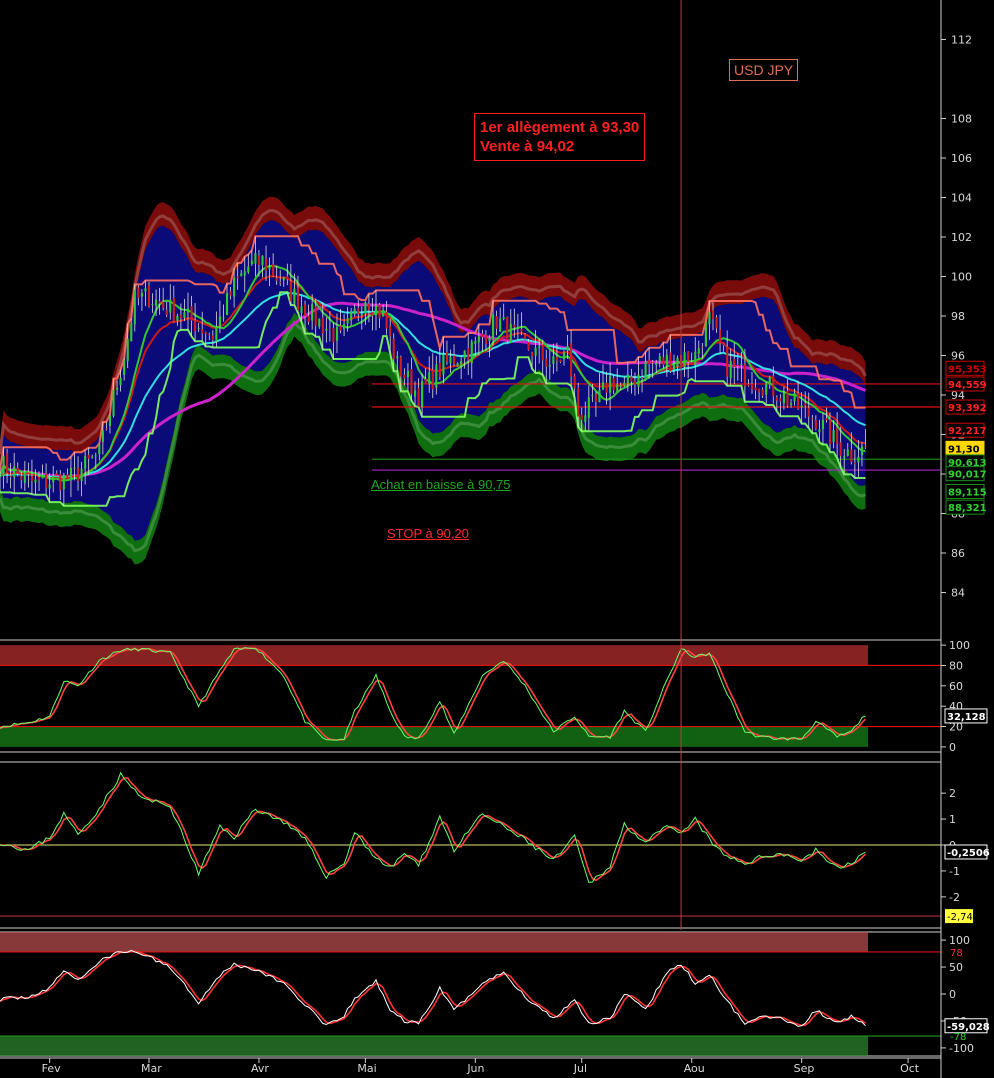 The height and width of the screenshot is (1078, 994). Describe the element at coordinates (961, 277) in the screenshot. I see `price-tick-label: 100` at that location.